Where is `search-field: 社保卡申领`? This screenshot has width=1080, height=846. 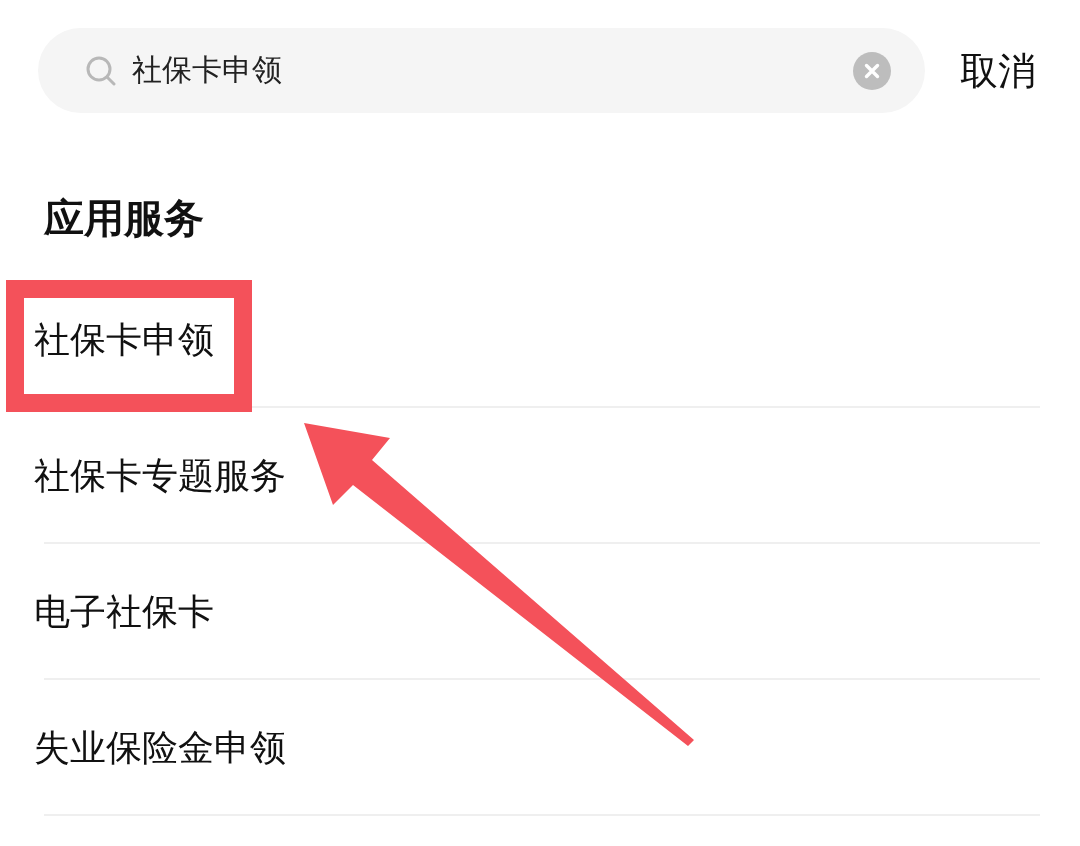
search-field: 社保卡申领 is located at coordinates (481, 70).